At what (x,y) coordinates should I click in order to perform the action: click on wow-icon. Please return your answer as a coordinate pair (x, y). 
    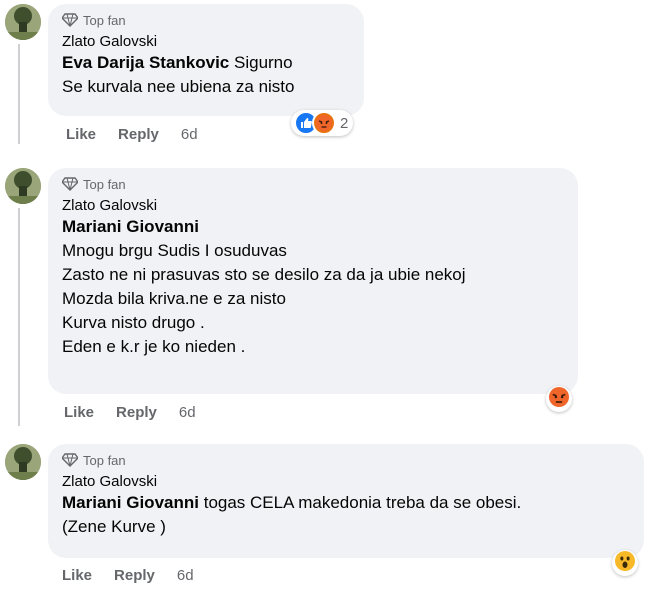
    Looking at the image, I should click on (625, 563).